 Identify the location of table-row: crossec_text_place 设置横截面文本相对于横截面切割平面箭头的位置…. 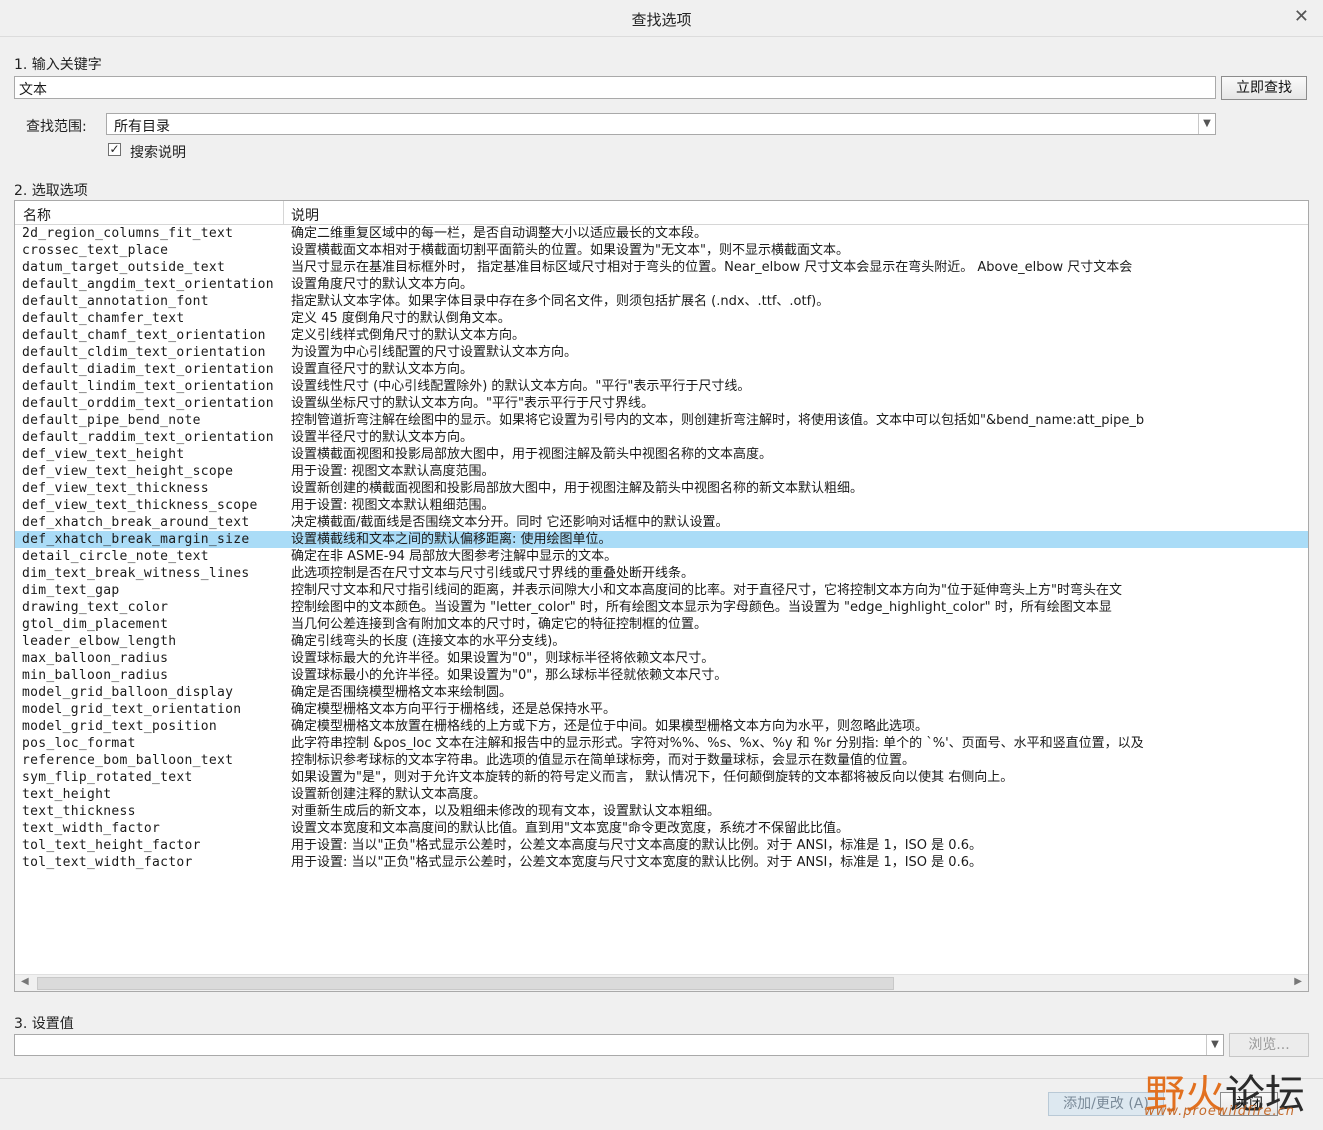
(661, 250).